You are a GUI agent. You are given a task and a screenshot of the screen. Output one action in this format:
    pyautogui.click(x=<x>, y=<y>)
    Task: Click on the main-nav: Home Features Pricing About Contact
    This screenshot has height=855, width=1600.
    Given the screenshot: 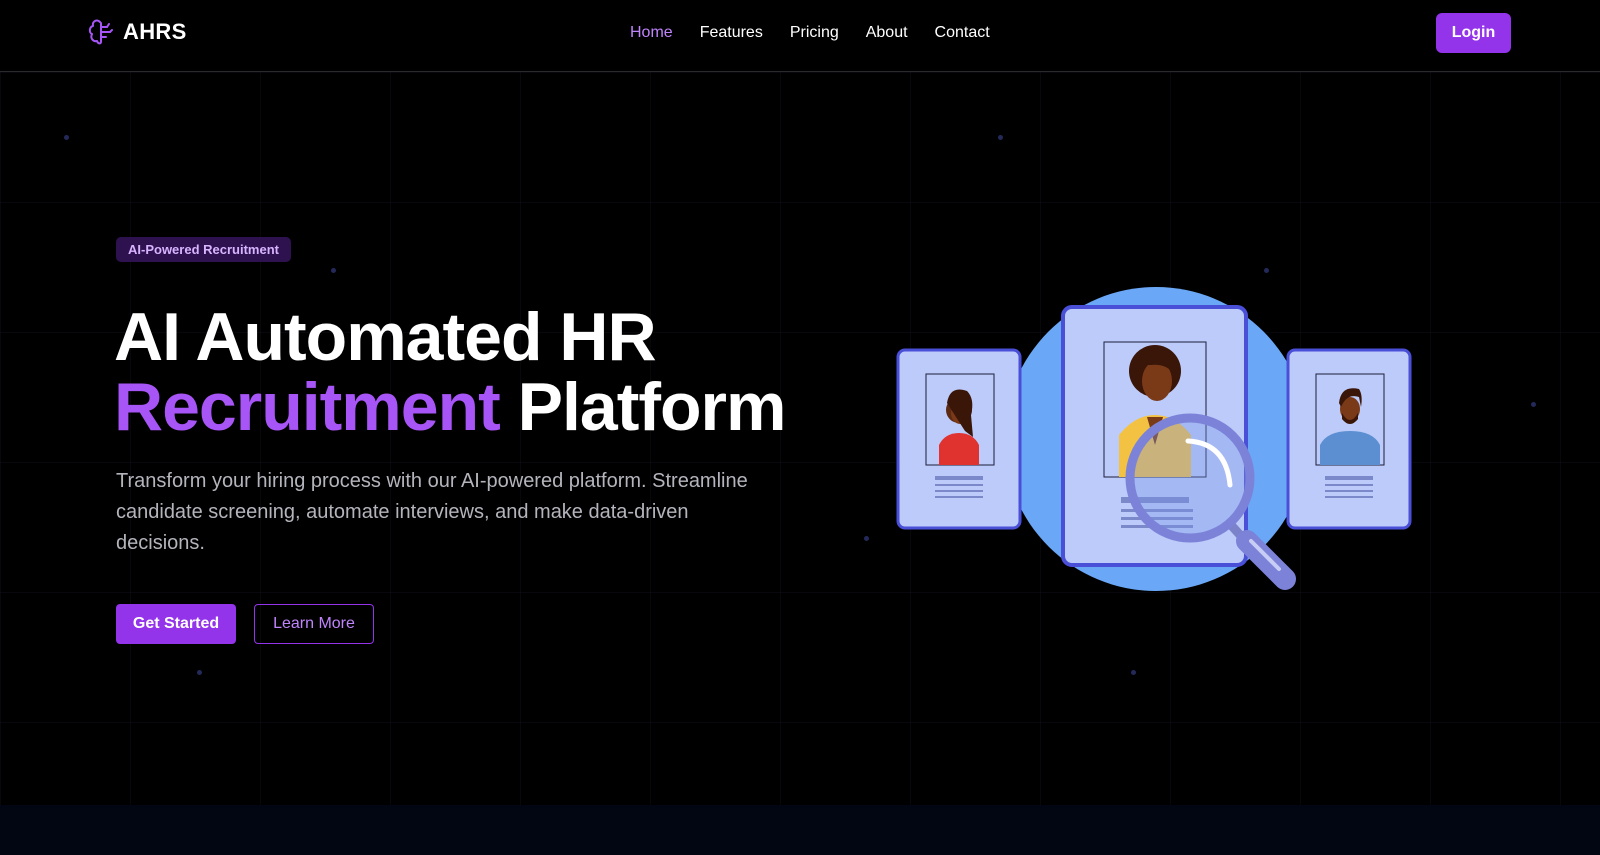 What is the action you would take?
    pyautogui.click(x=810, y=33)
    